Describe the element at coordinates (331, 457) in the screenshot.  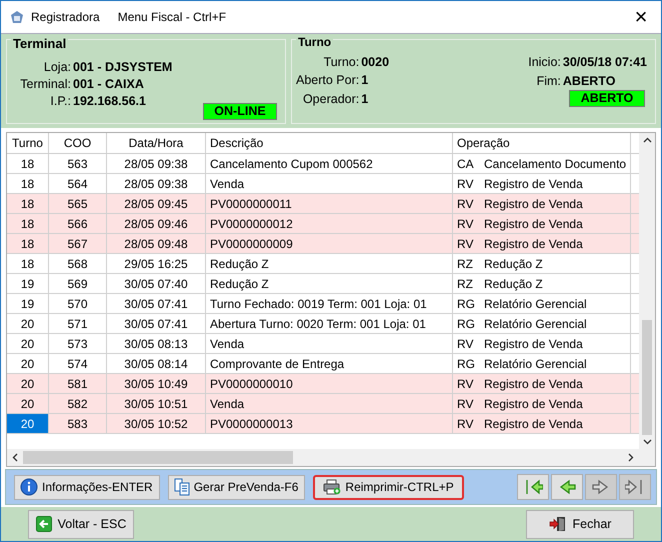
I see `horizontal-scrollbar` at that location.